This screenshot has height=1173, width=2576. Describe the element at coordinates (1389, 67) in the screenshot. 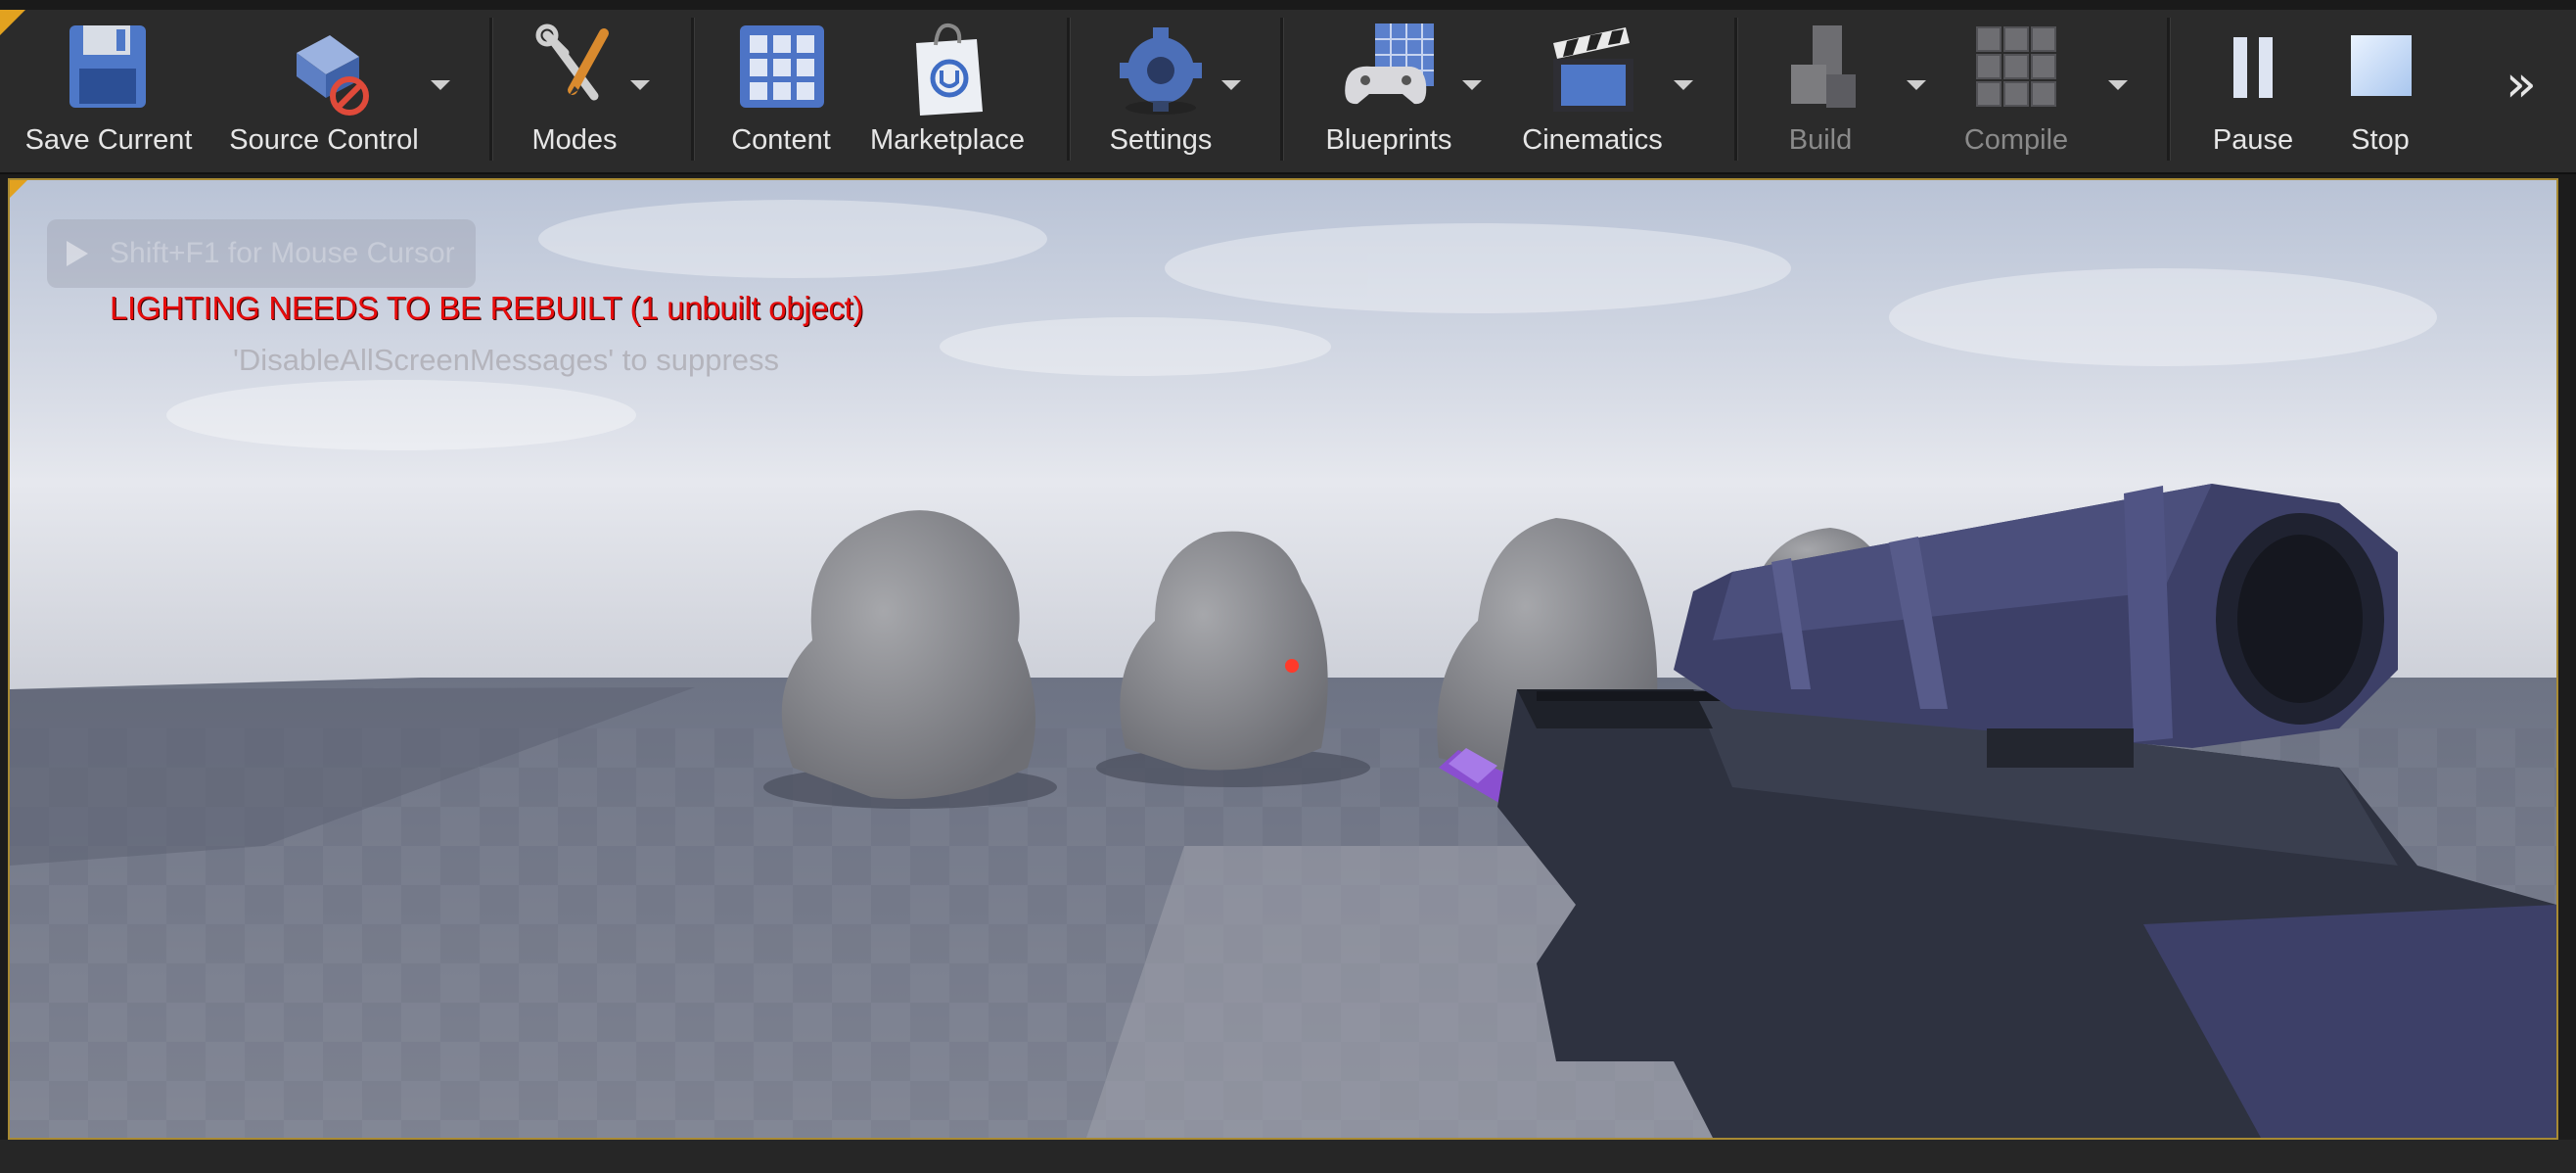

I see `blueprints-gamepad-icon` at that location.